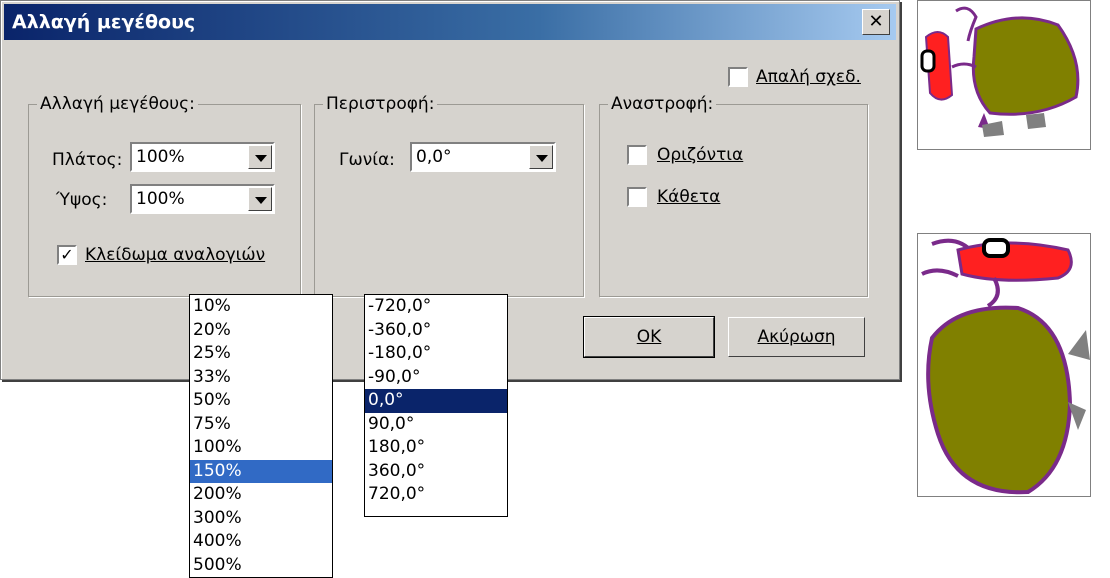  What do you see at coordinates (436, 448) in the screenshot?
I see `angle-option: 180,0°` at bounding box center [436, 448].